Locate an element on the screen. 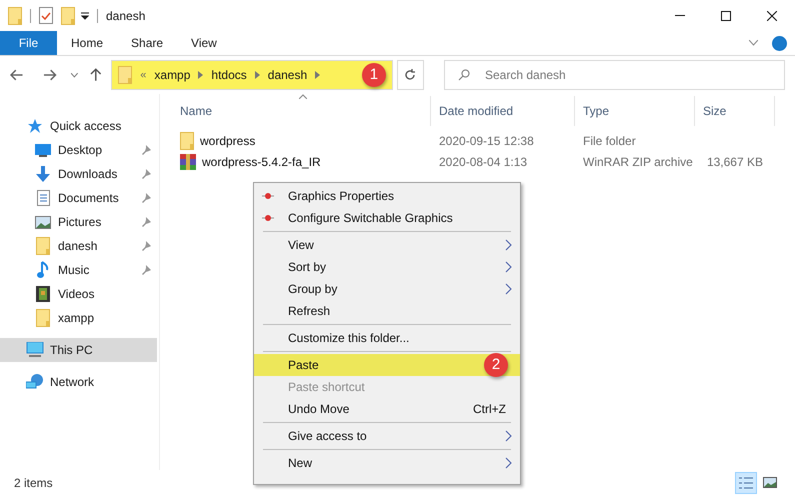 This screenshot has width=795, height=495. sidebar-item: danesh is located at coordinates (78, 246).